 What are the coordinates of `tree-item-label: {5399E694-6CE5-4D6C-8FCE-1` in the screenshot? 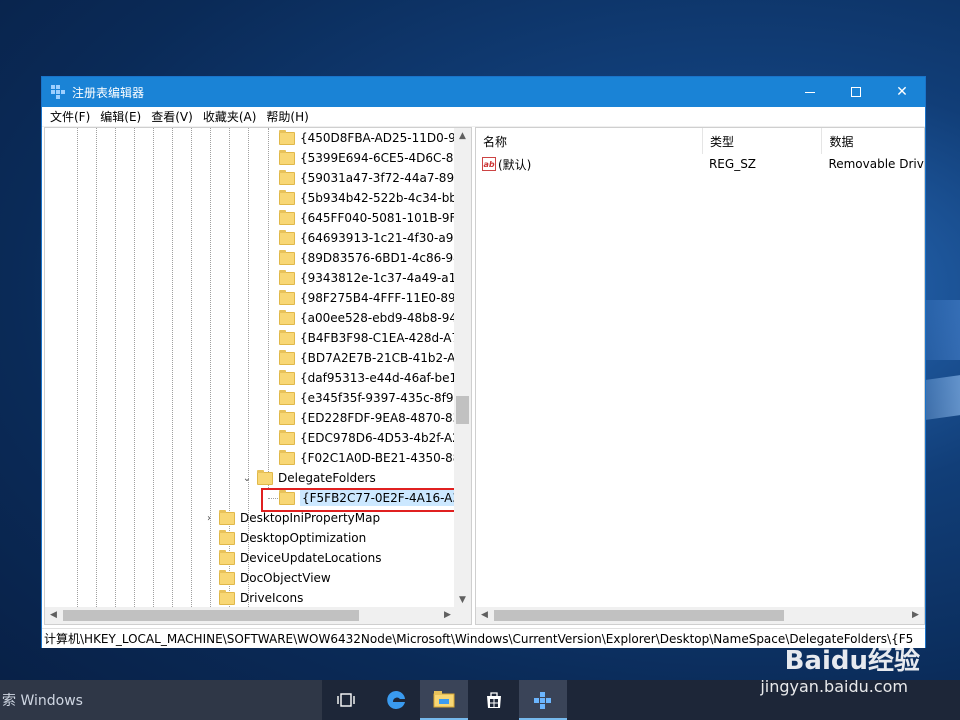 It's located at (378, 158).